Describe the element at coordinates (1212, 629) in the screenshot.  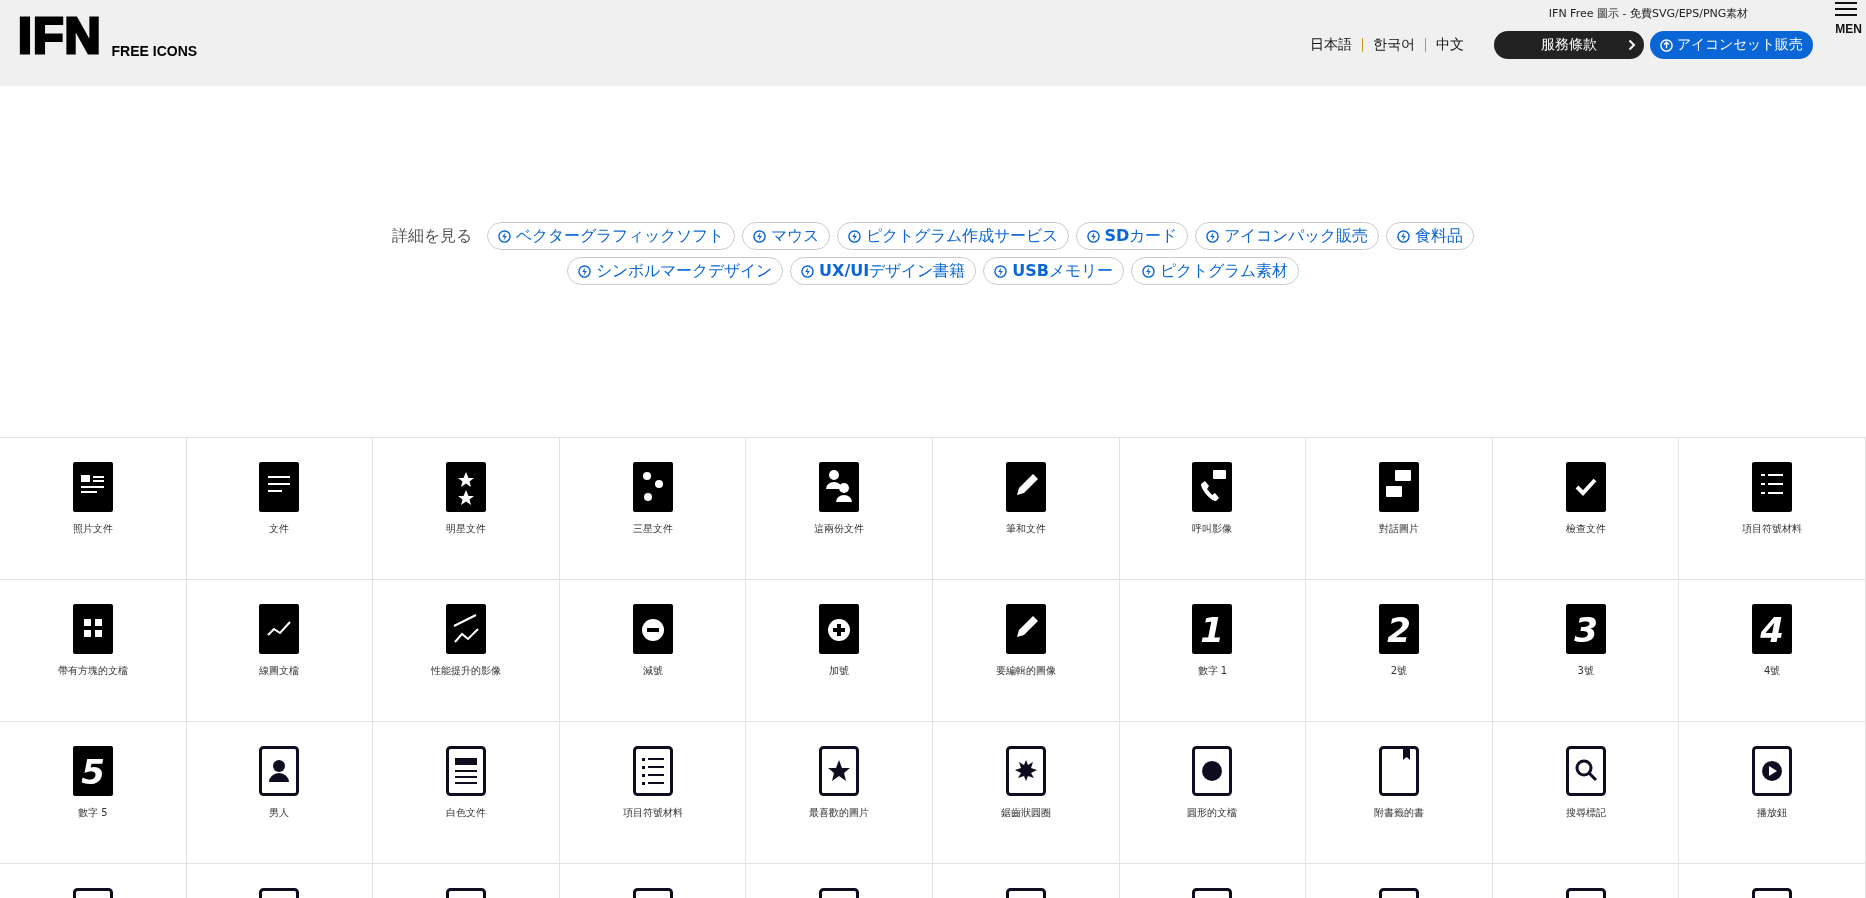
I see `document-icon: 1` at that location.